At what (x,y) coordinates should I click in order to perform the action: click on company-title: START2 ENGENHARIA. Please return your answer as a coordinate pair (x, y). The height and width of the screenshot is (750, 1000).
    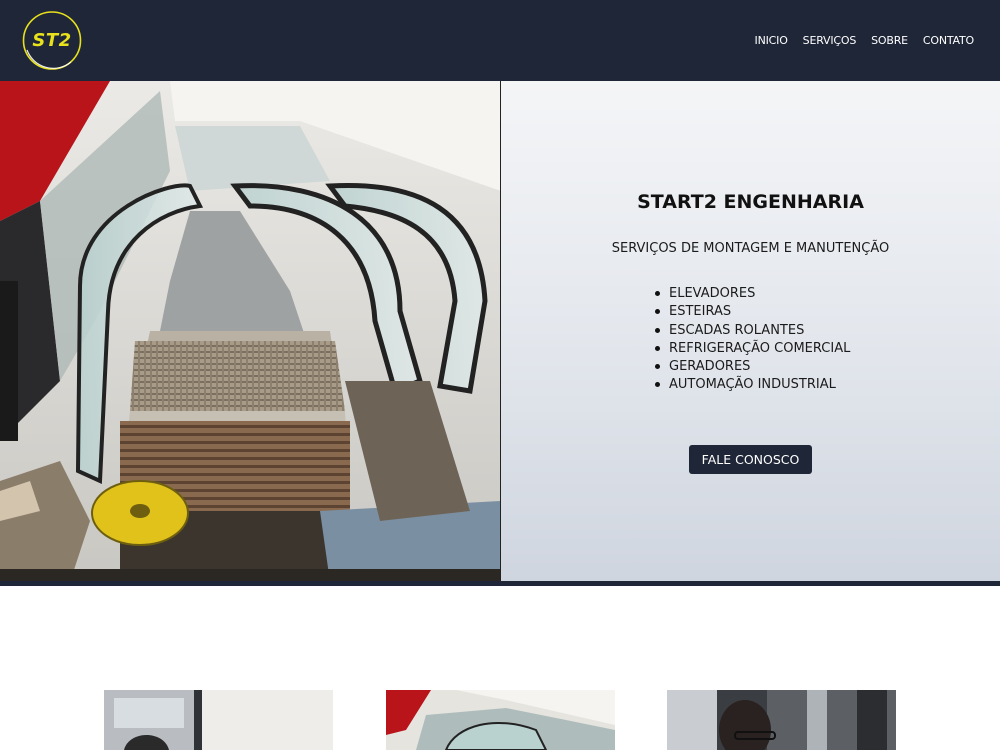
    Looking at the image, I should click on (750, 202).